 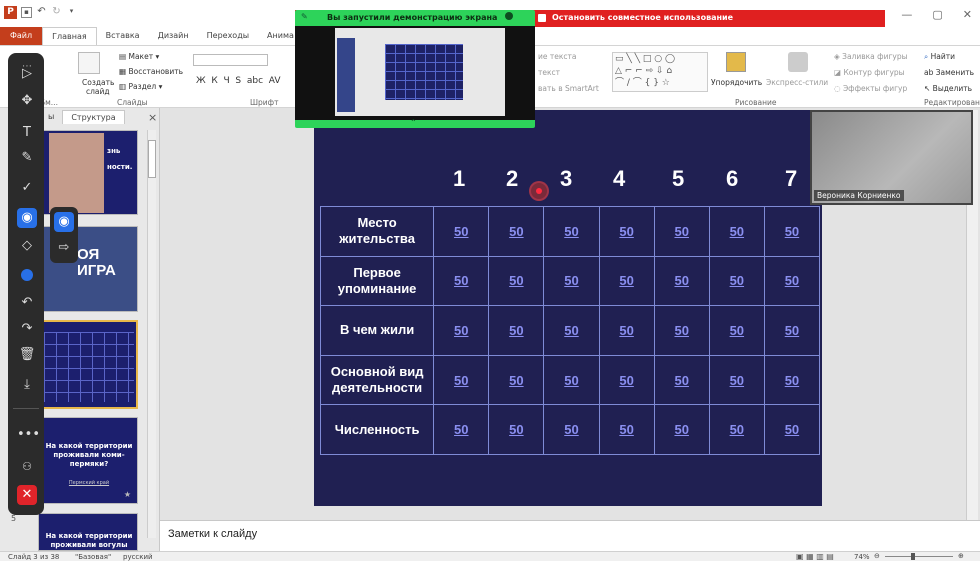 What do you see at coordinates (413, 122) in the screenshot?
I see `collapse-preview-icon: ⌃` at bounding box center [413, 122].